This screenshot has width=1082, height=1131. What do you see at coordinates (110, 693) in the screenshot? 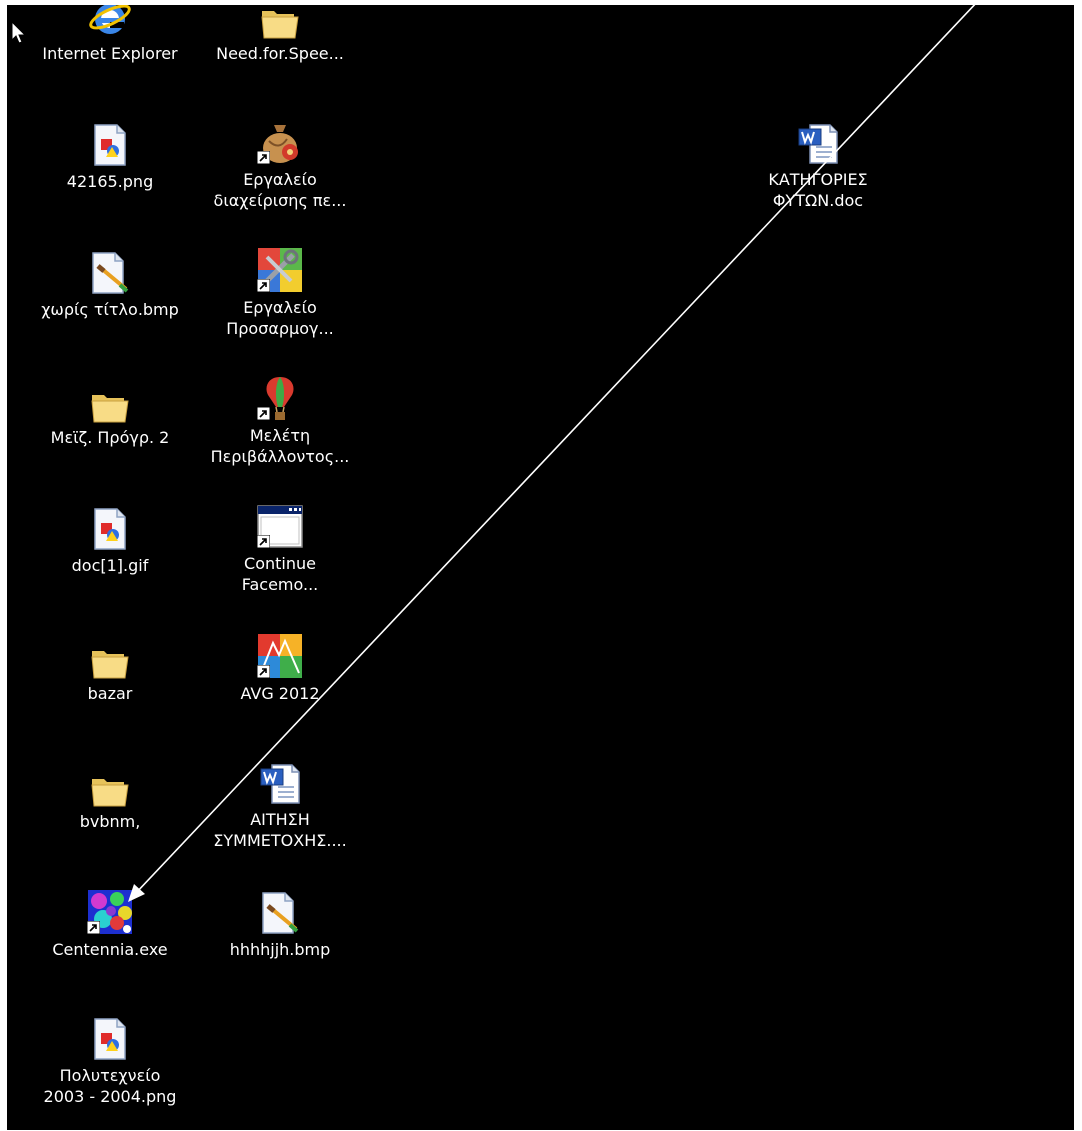
I see `desktop-icon-label: bazar` at bounding box center [110, 693].